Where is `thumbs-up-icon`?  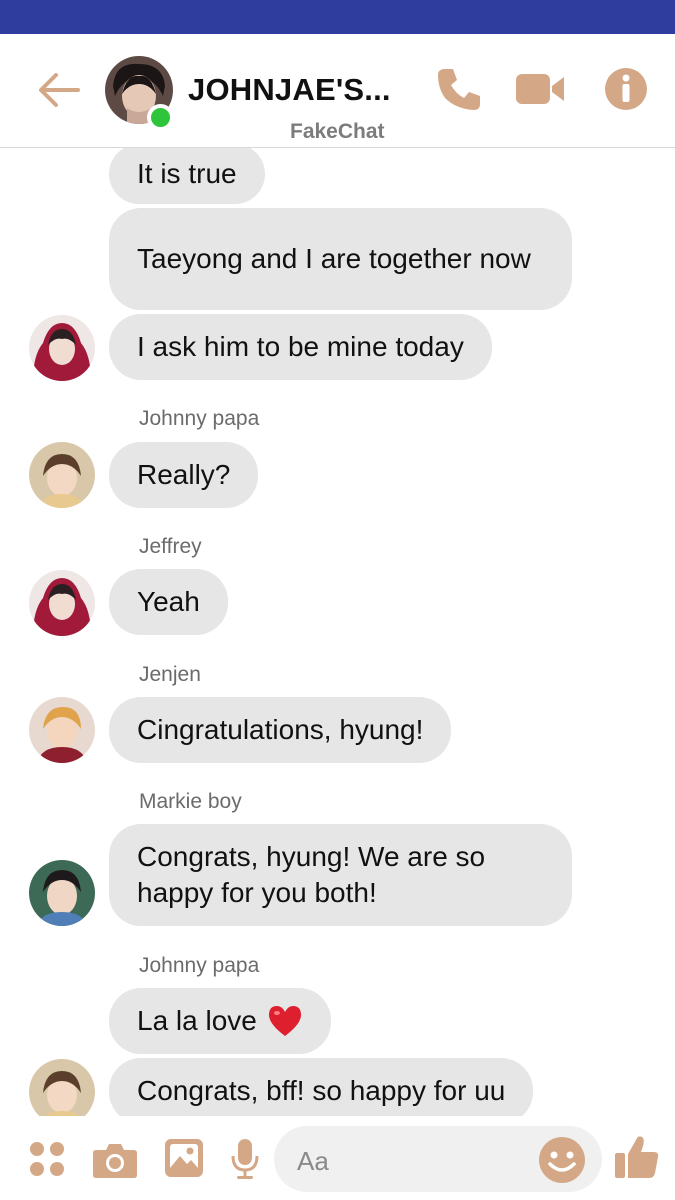
thumbs-up-icon is located at coordinates (637, 1157).